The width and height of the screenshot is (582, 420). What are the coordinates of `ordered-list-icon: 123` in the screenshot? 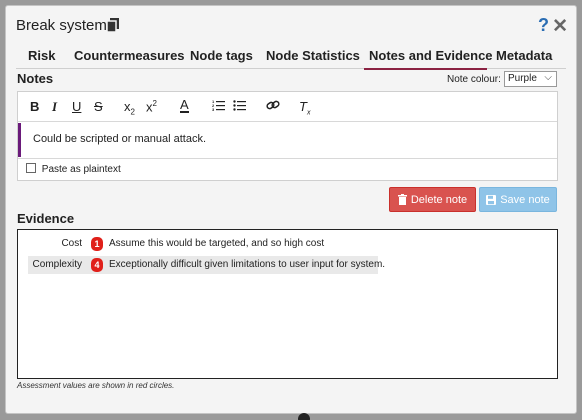 It's located at (218, 105).